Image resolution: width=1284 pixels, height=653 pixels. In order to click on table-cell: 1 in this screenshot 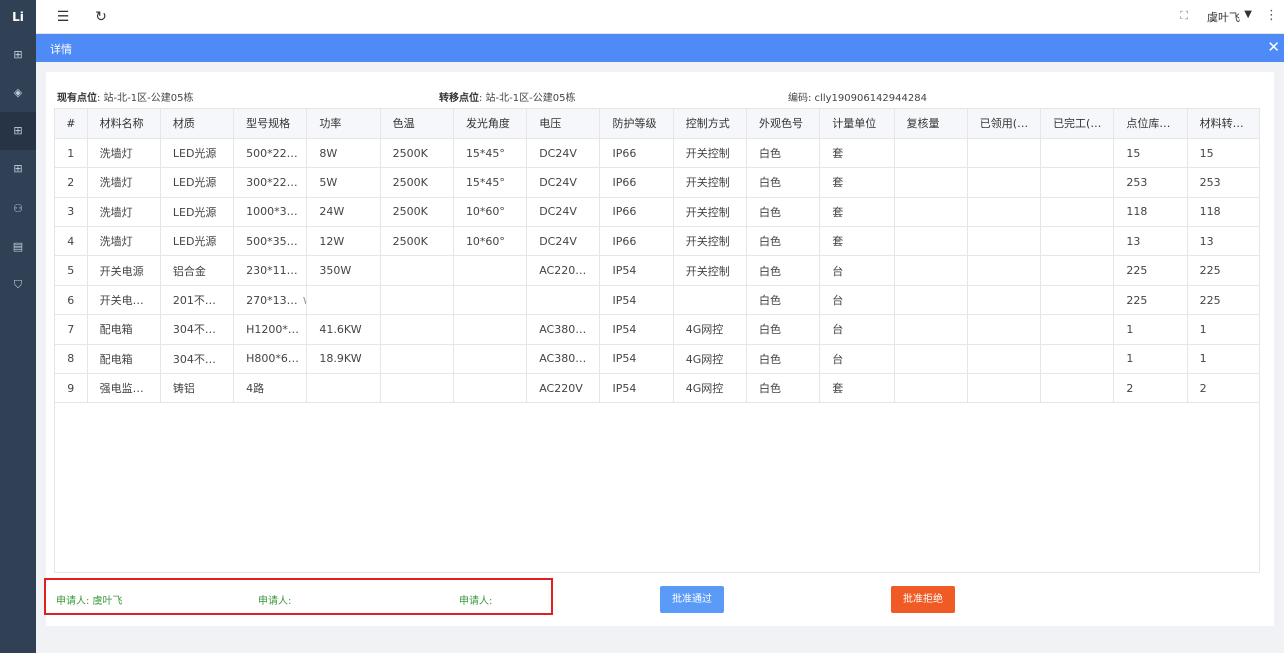, I will do `click(1150, 329)`.